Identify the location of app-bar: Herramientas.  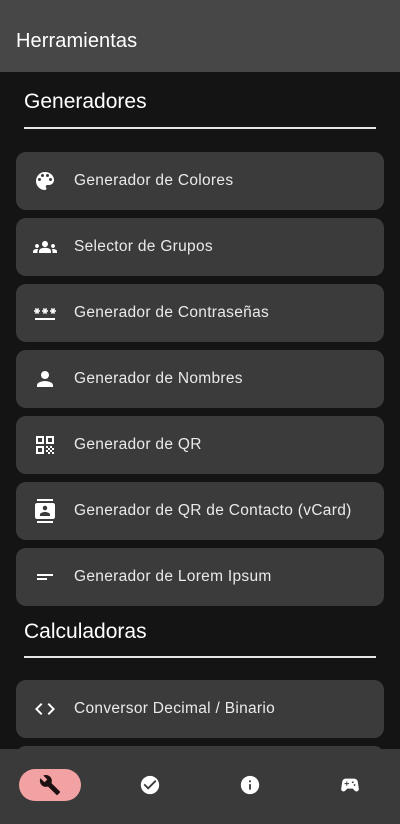
(200, 36).